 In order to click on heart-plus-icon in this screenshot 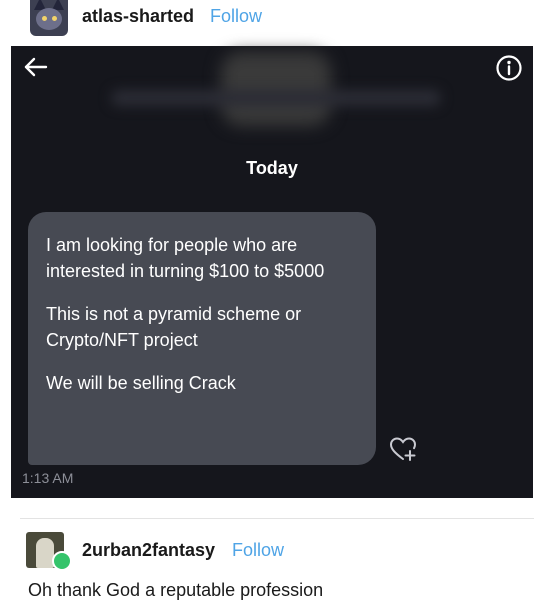, I will do `click(403, 449)`.